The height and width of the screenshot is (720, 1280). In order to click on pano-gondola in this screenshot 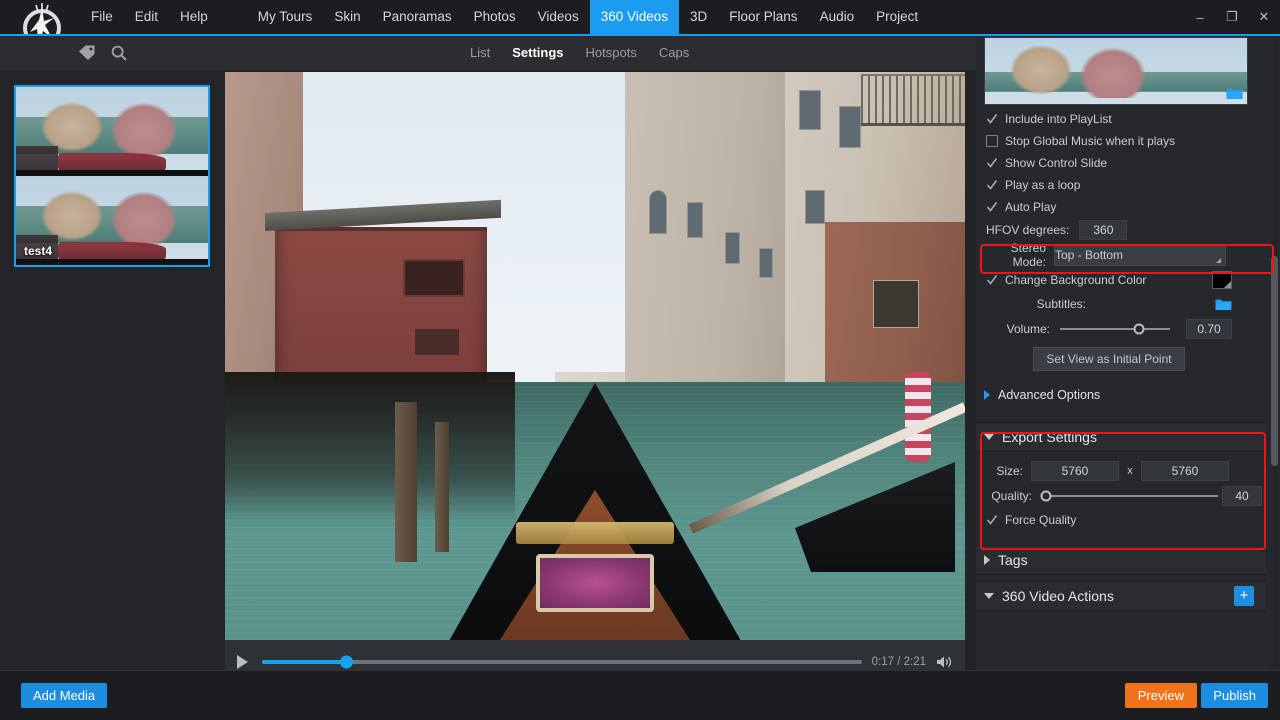, I will do `click(112, 161)`.